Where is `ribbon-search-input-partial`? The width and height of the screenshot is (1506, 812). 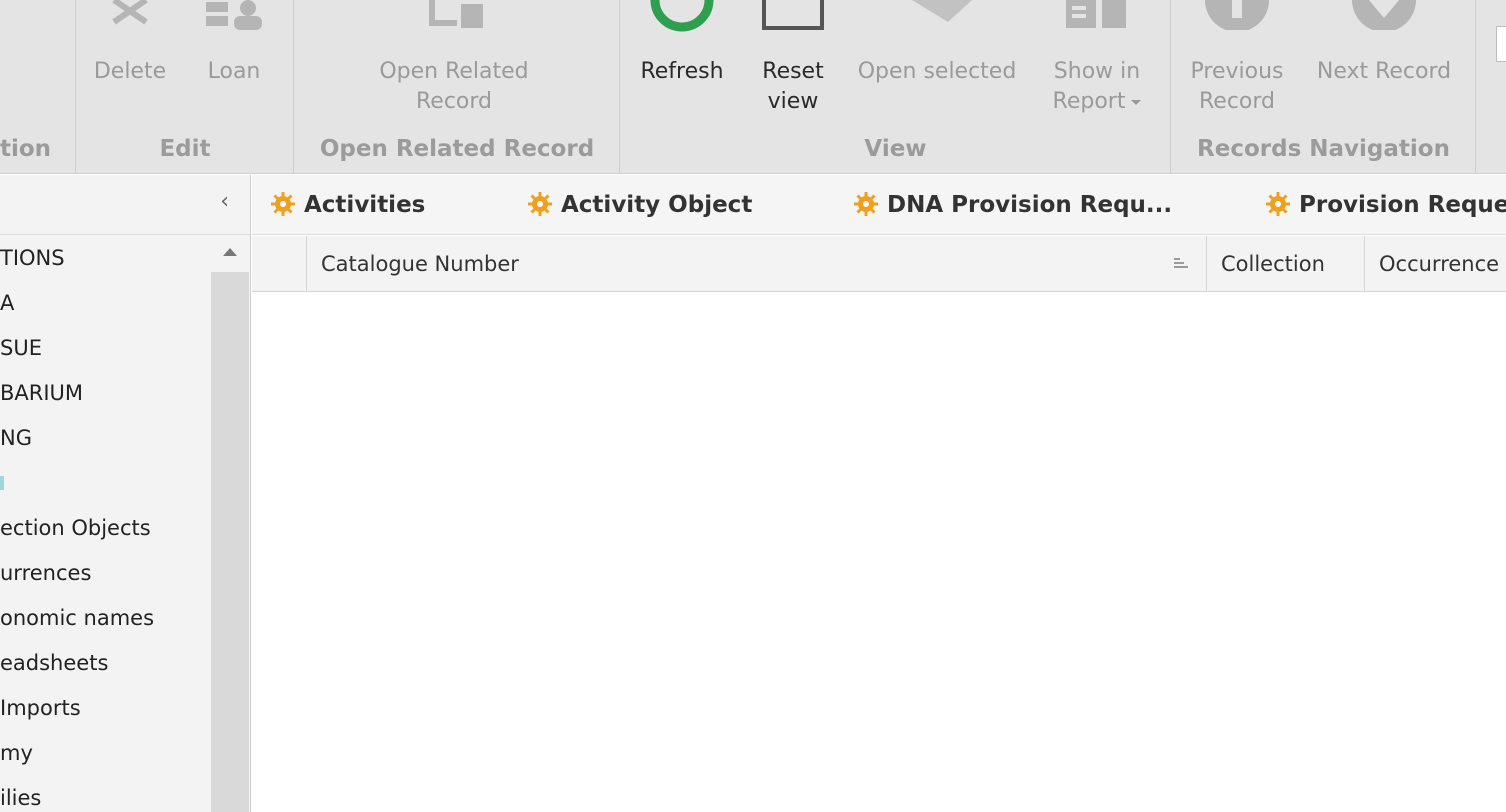
ribbon-search-input-partial is located at coordinates (1501, 44).